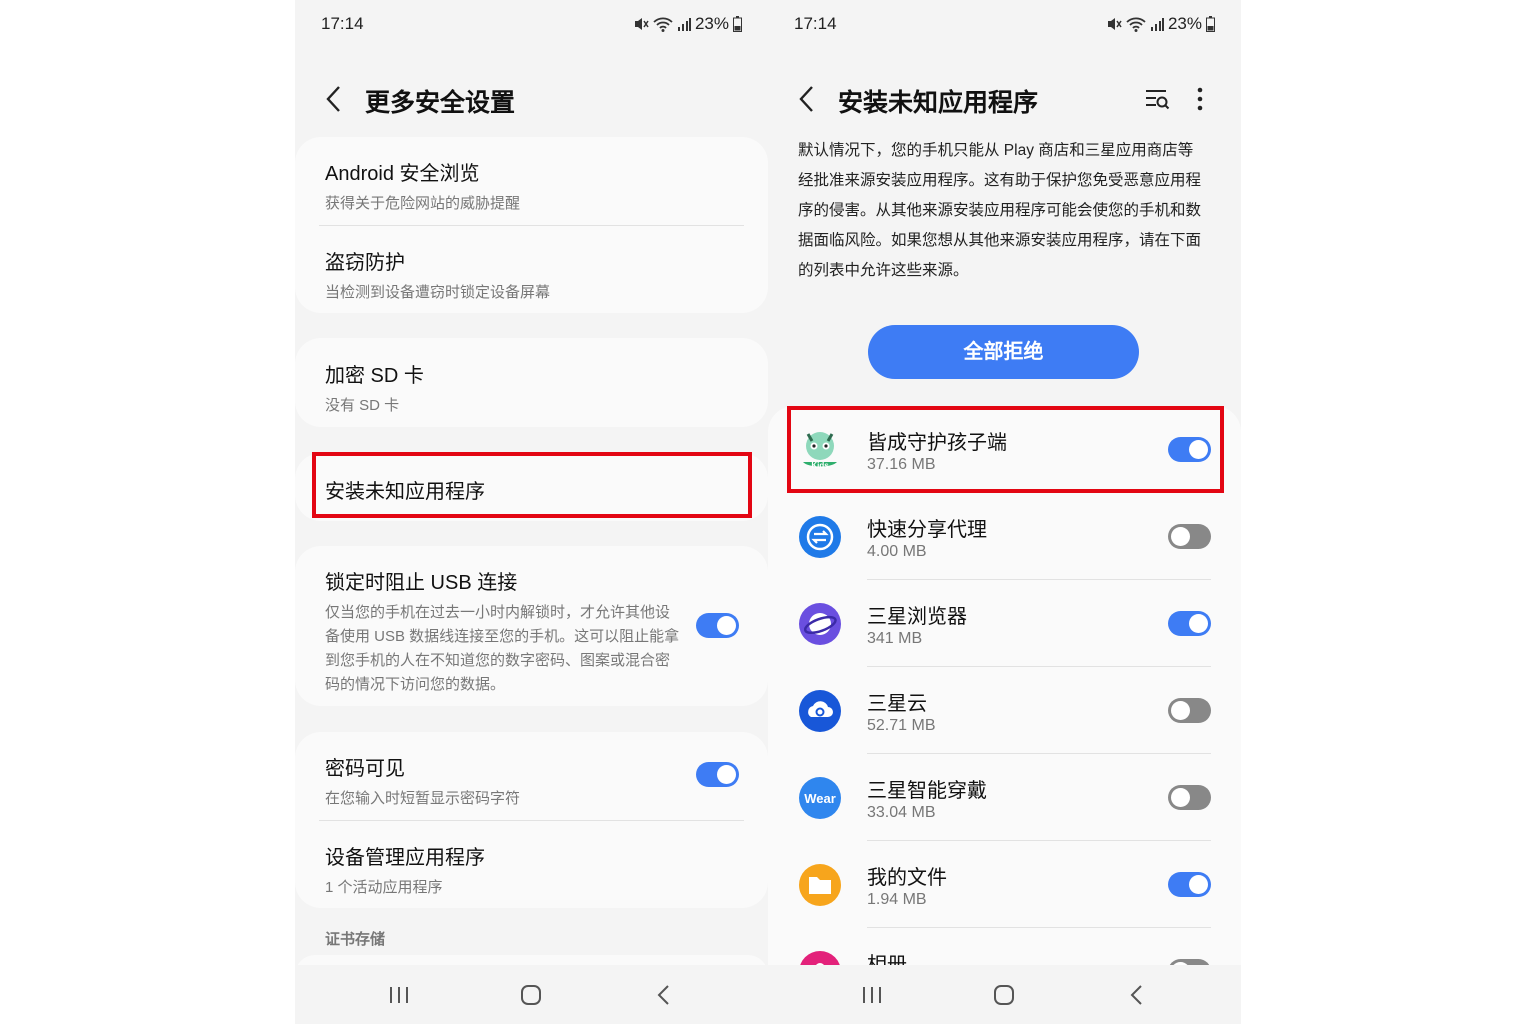 The width and height of the screenshot is (1536, 1024). Describe the element at coordinates (1004, 884) in the screenshot. I see `app-row-my-files: 我的文件 1.94 MB` at that location.